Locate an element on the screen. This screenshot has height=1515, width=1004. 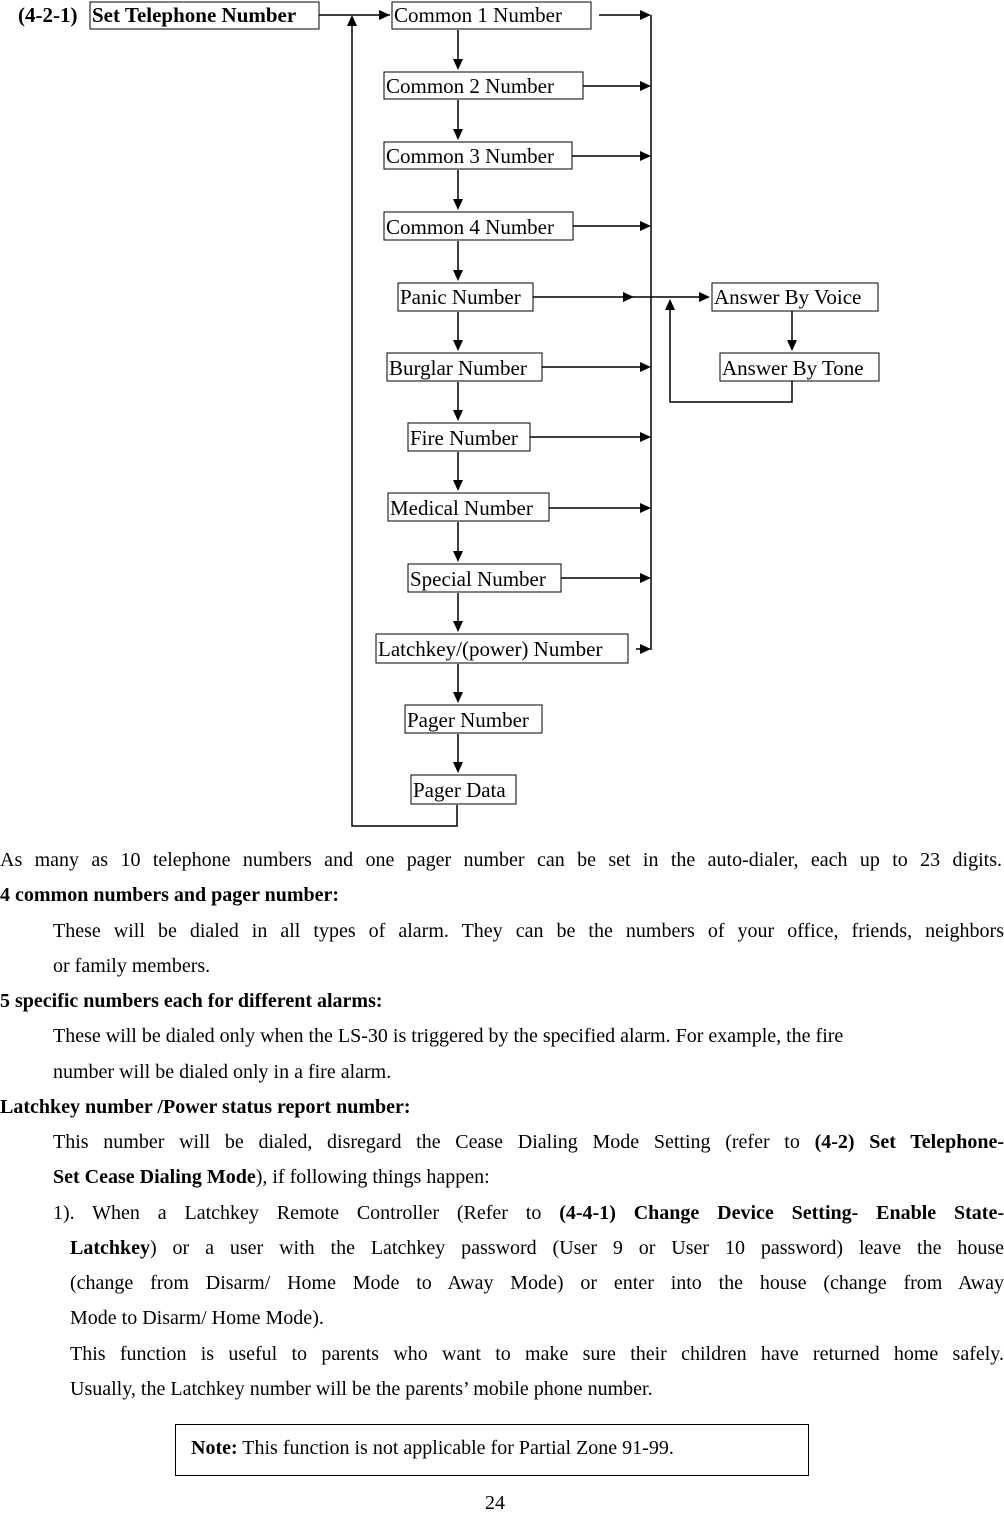
node-medical: Medical Number is located at coordinates (468, 507).